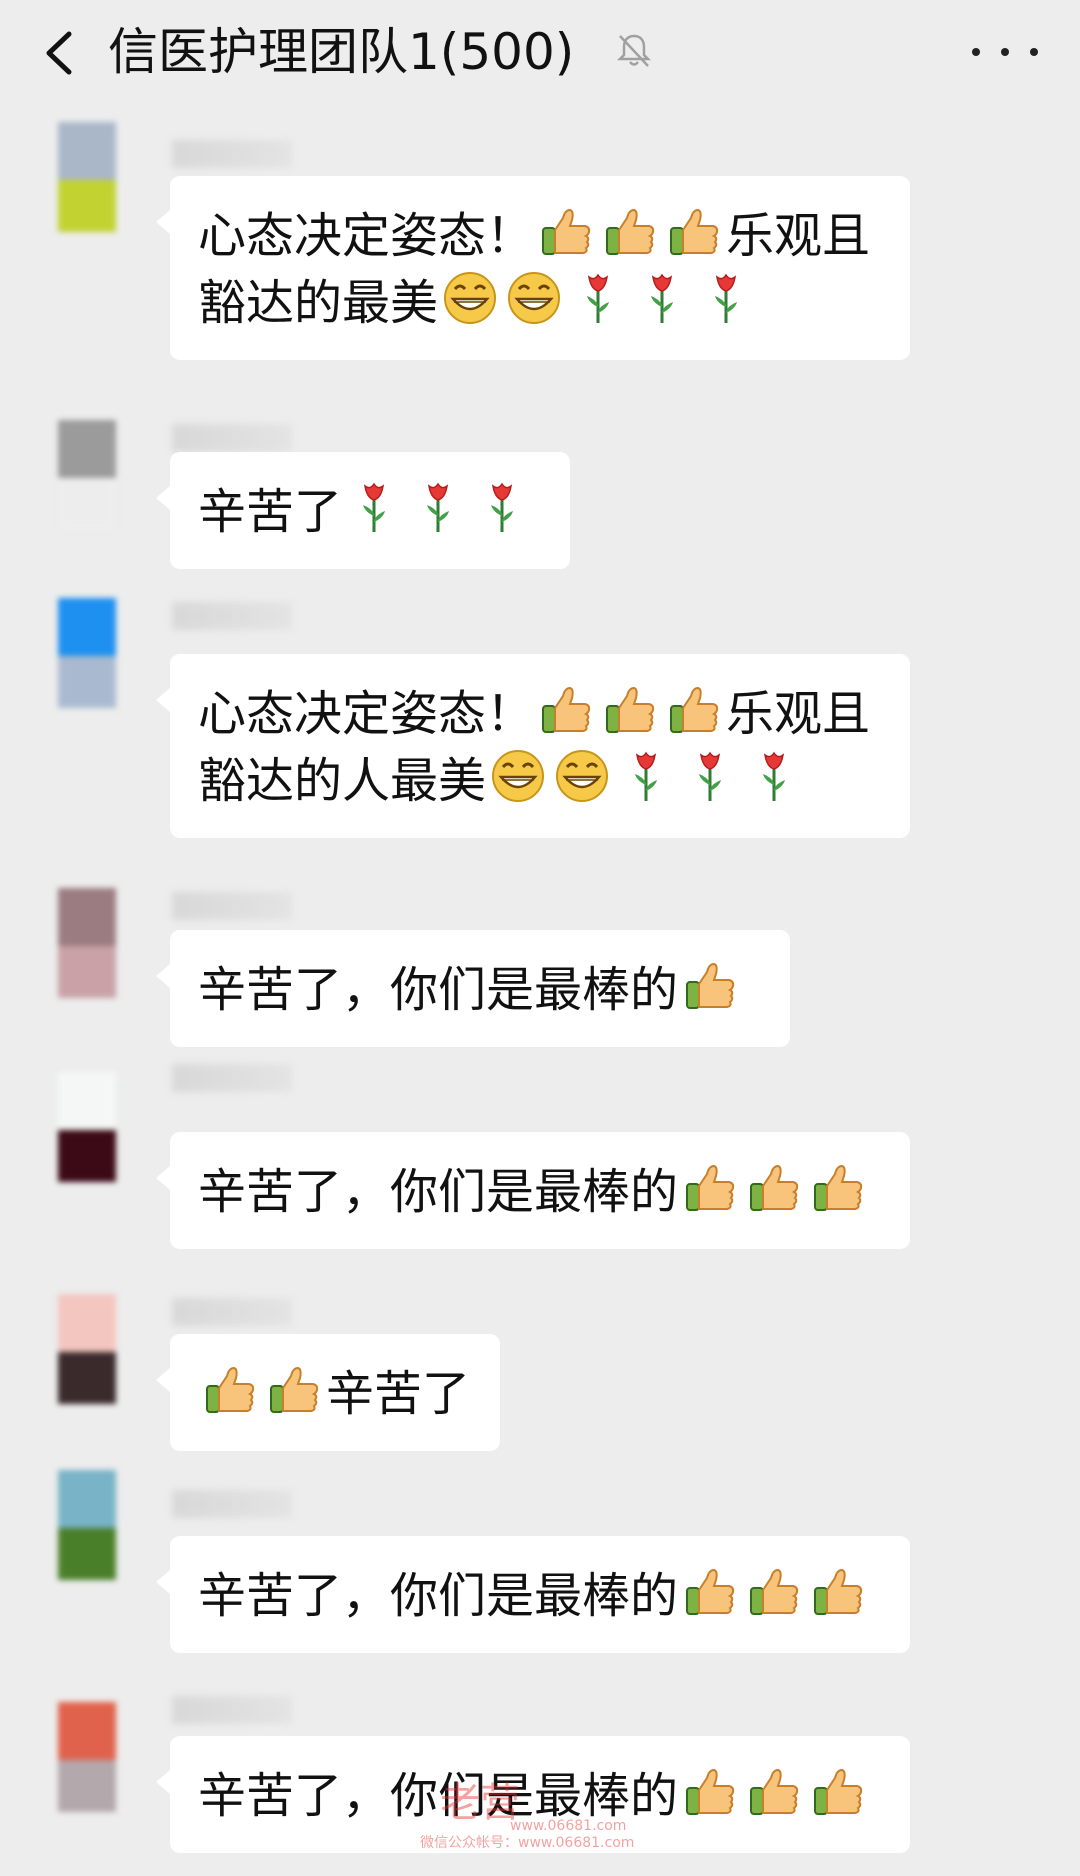  I want to click on chevron-left-icon, so click(59, 53).